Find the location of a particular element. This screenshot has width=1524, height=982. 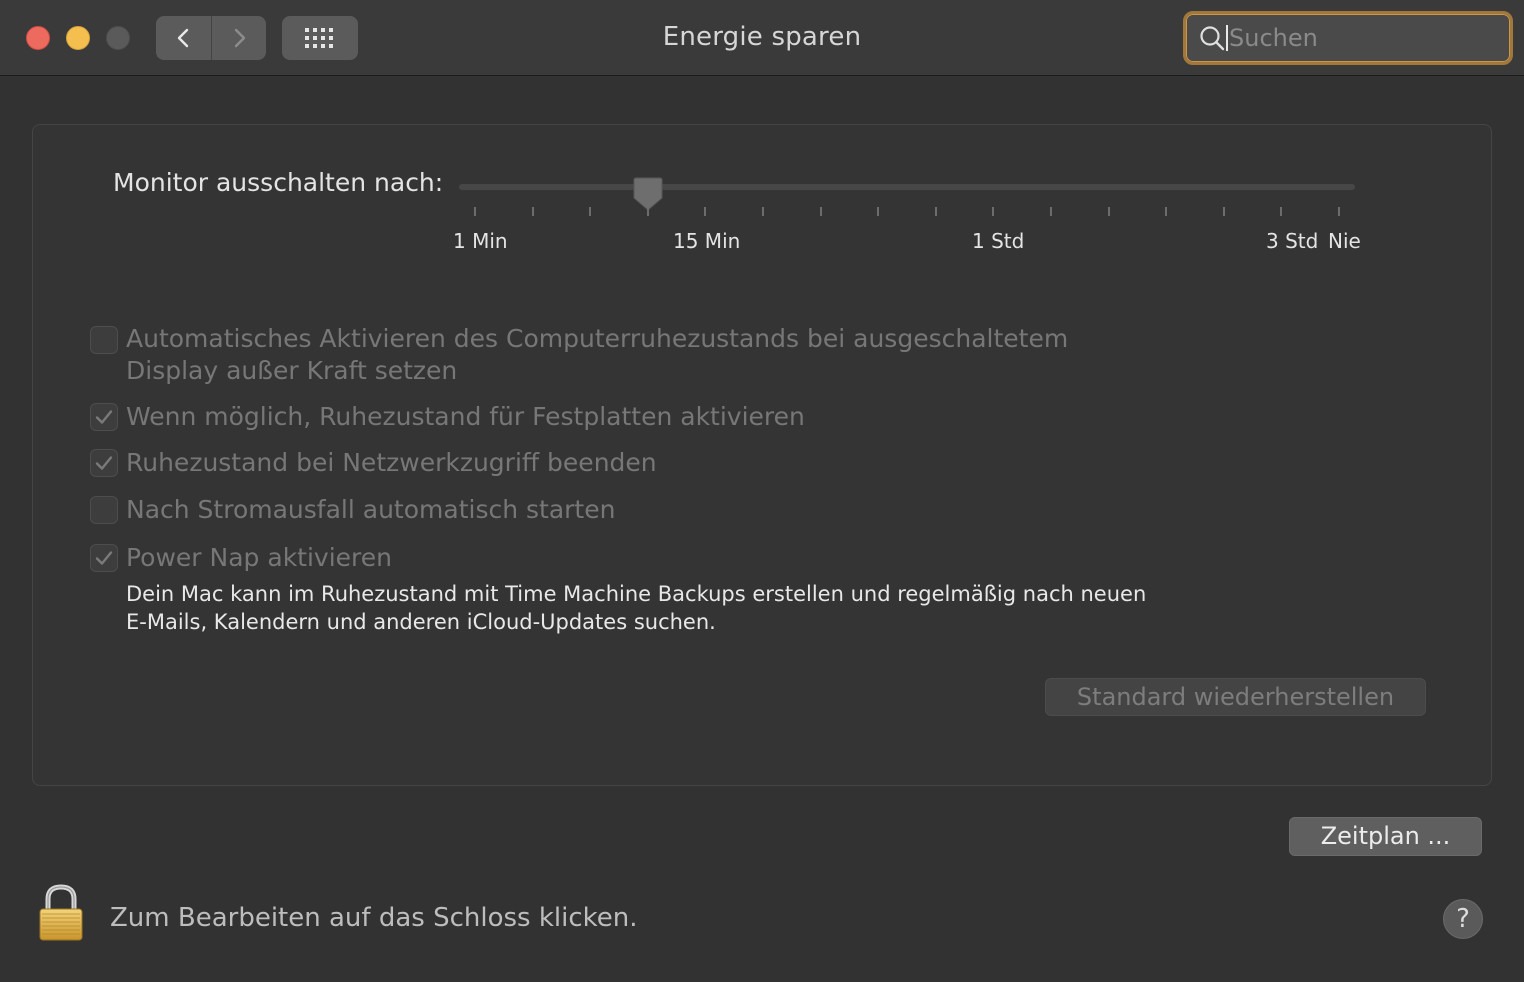

restore-defaults-button: Standard wiederherstellen is located at coordinates (1235, 697).